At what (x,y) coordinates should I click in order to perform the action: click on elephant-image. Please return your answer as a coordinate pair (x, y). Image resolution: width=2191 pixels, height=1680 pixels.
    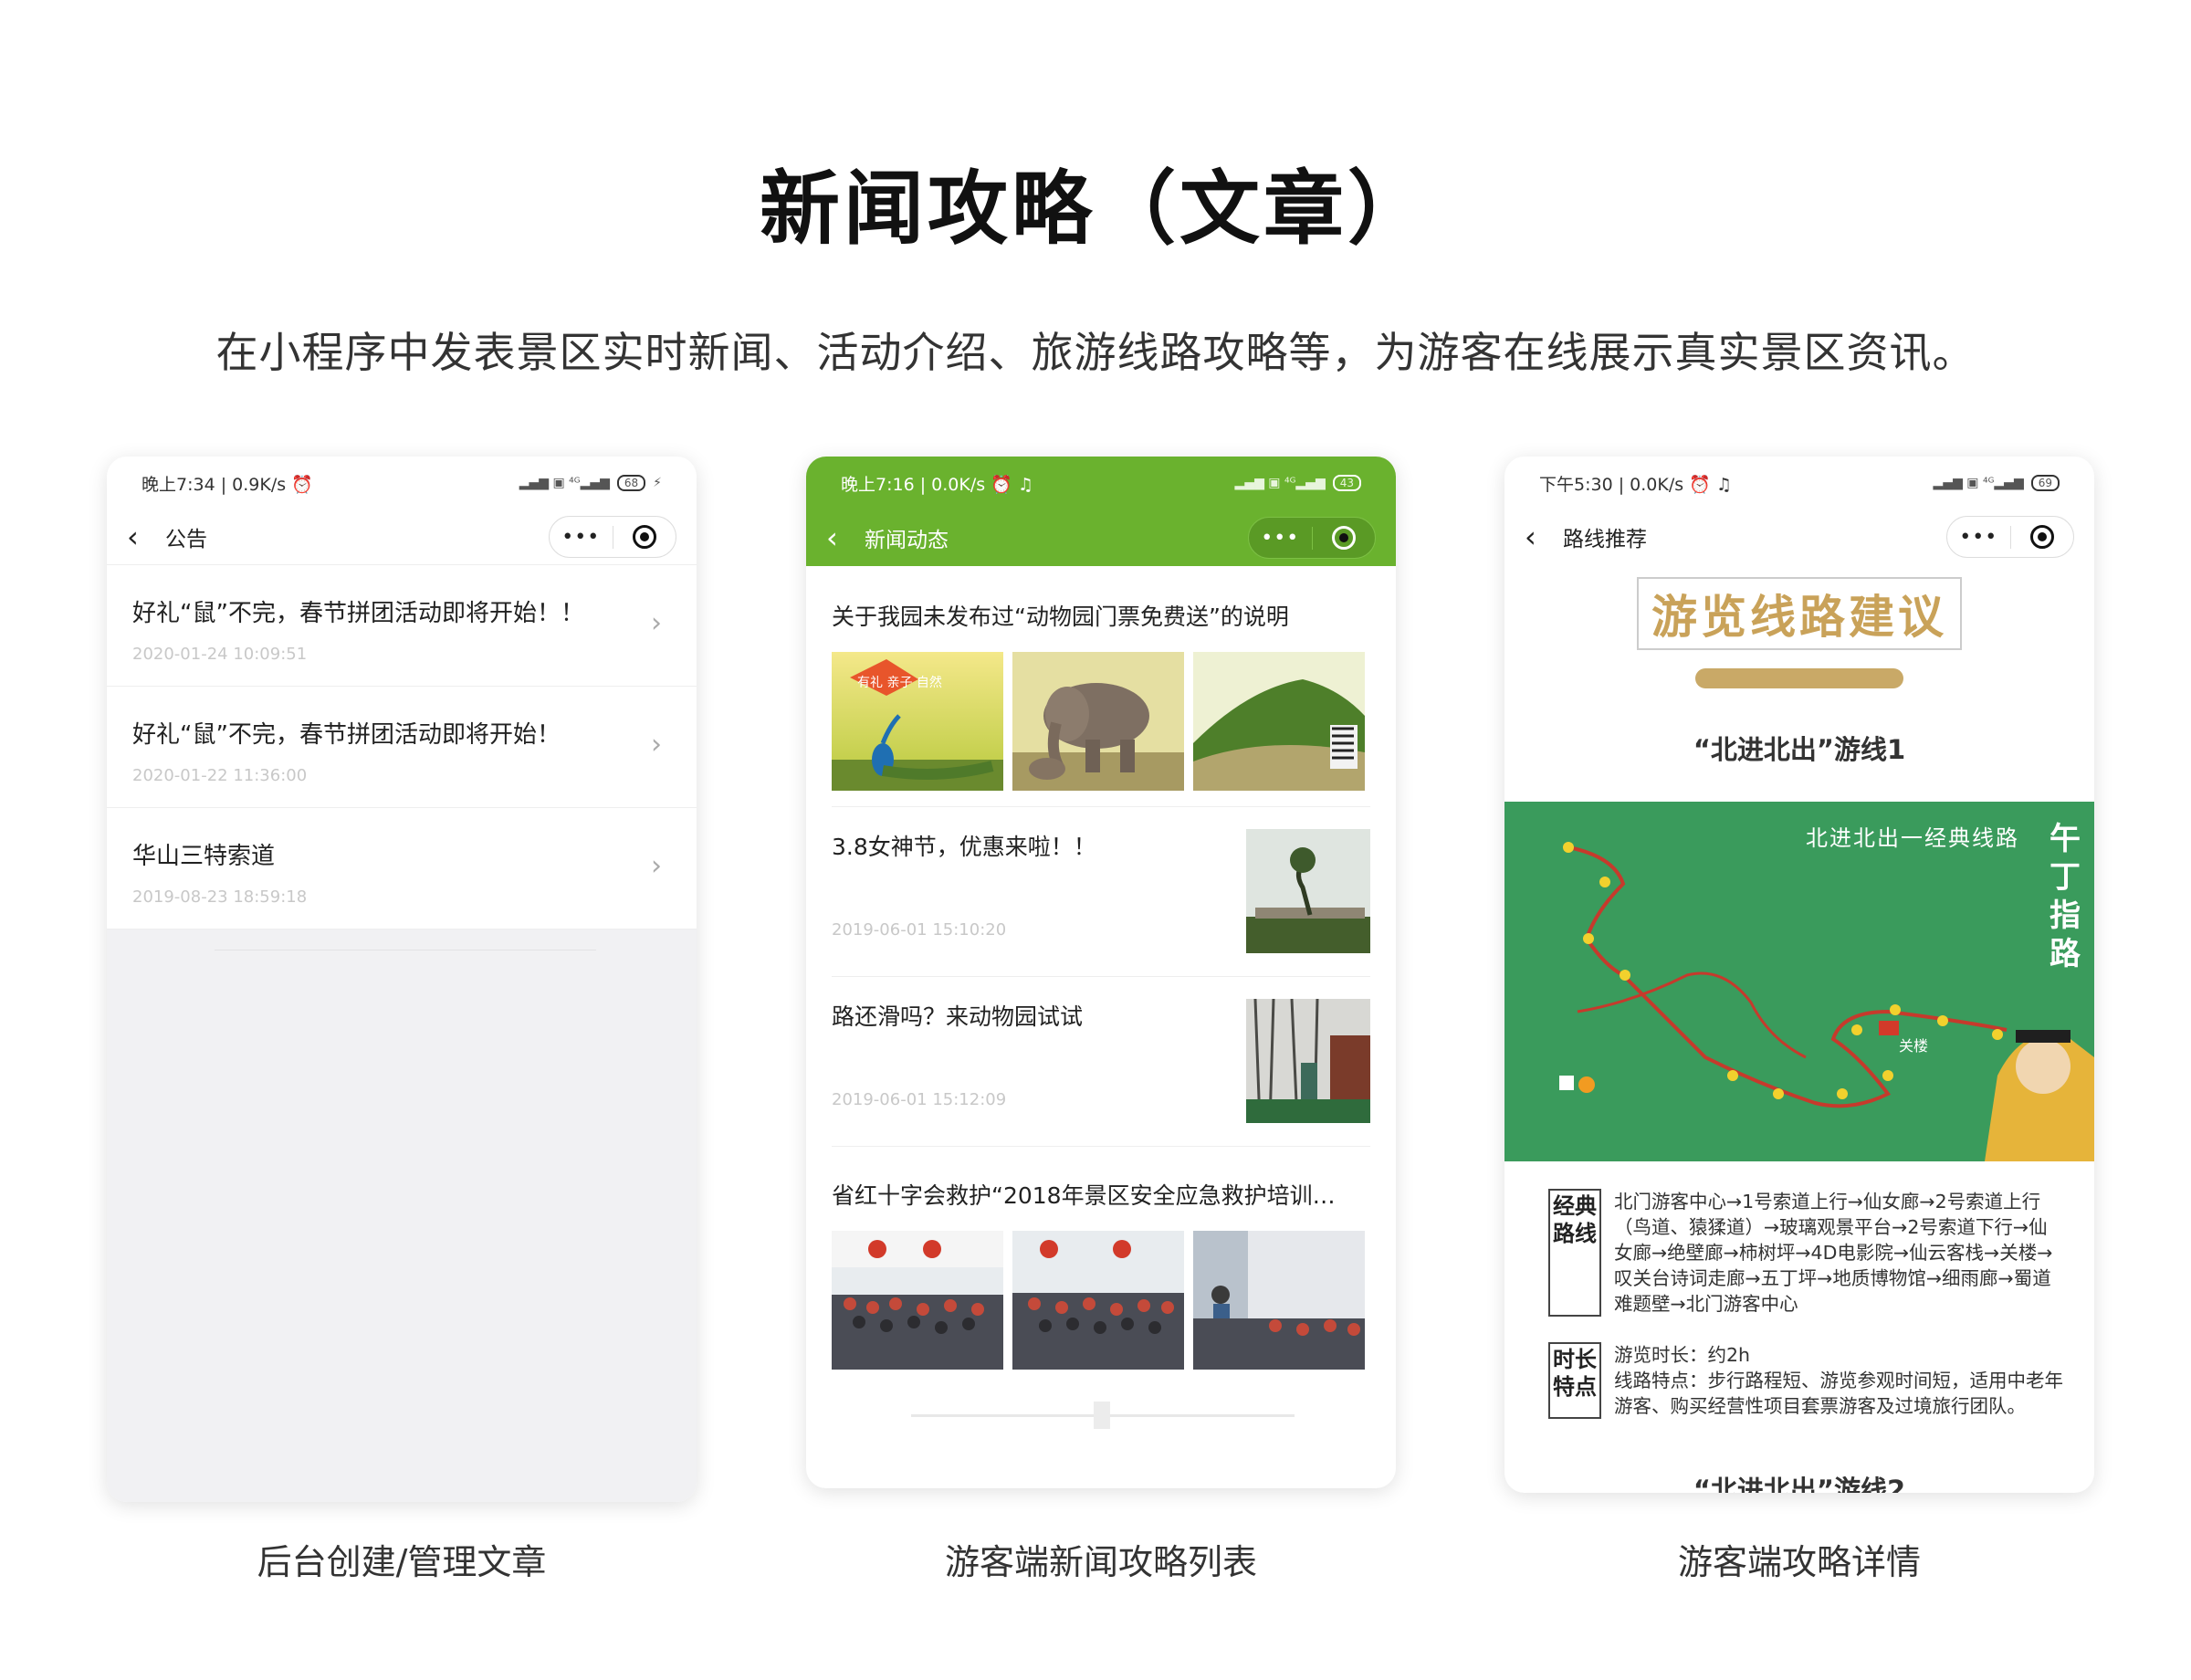
    Looking at the image, I should click on (1098, 721).